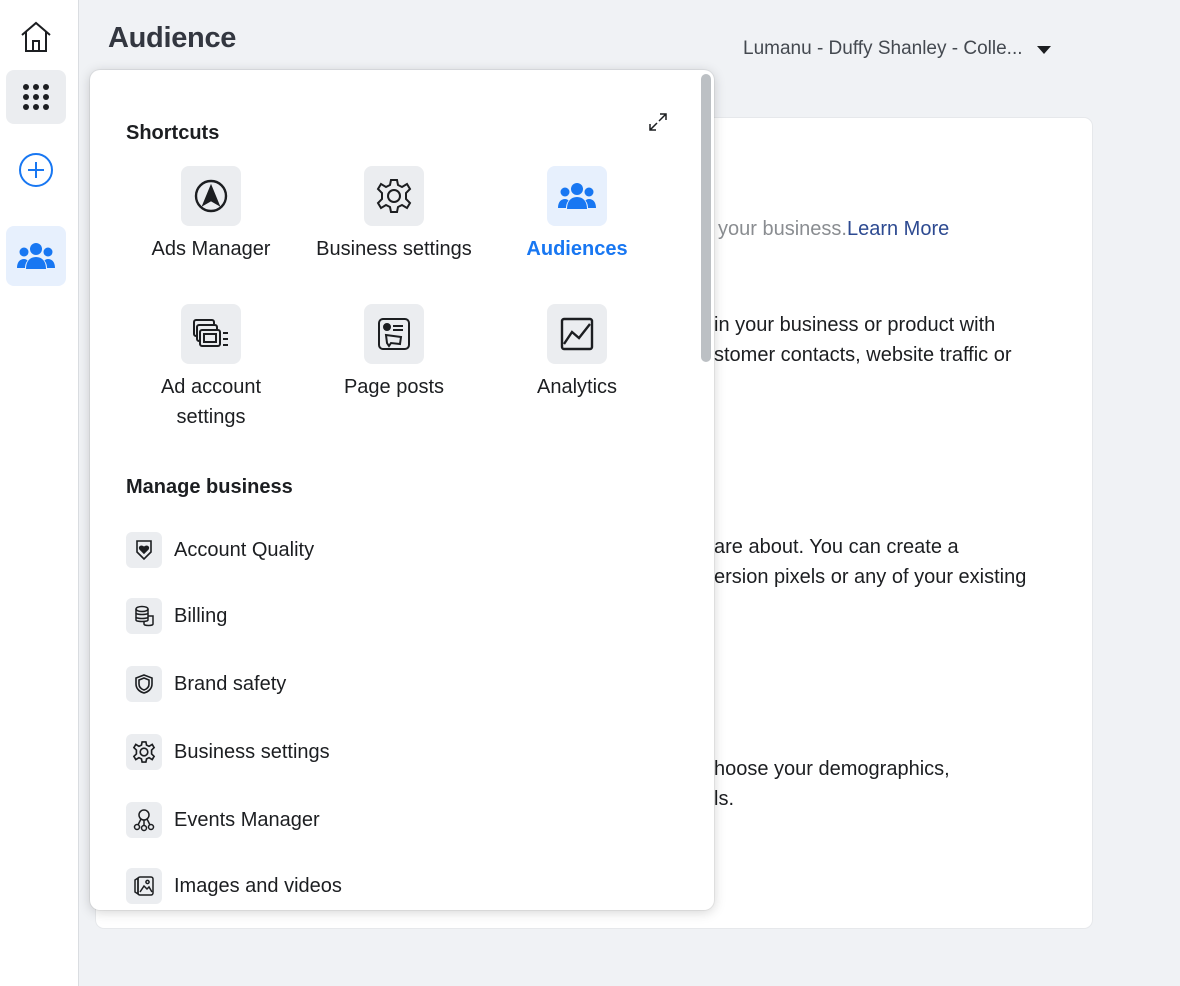  I want to click on menu-item-images-and-videos: Images and videos, so click(234, 886).